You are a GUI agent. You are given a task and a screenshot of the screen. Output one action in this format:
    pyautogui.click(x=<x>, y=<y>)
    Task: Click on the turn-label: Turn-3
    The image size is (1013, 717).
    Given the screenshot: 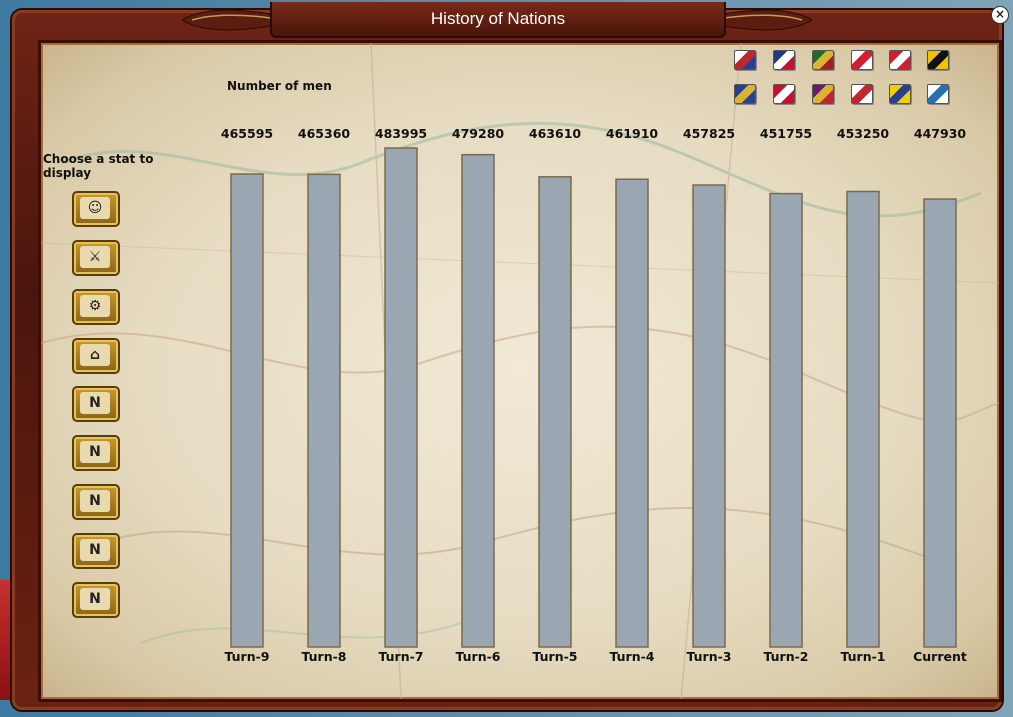 What is the action you would take?
    pyautogui.click(x=708, y=656)
    